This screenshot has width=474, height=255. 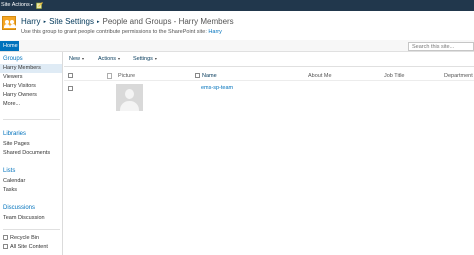 What do you see at coordinates (214, 32) in the screenshot?
I see `description-site-link: Harry` at bounding box center [214, 32].